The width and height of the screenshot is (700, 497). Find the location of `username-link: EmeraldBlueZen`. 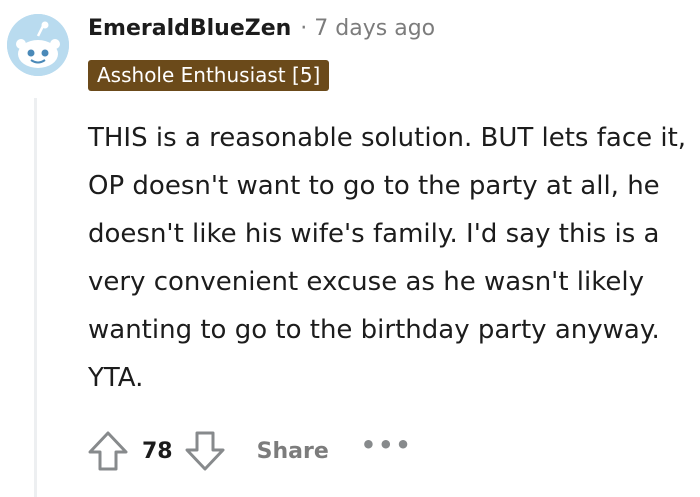

username-link: EmeraldBlueZen is located at coordinates (189, 28).